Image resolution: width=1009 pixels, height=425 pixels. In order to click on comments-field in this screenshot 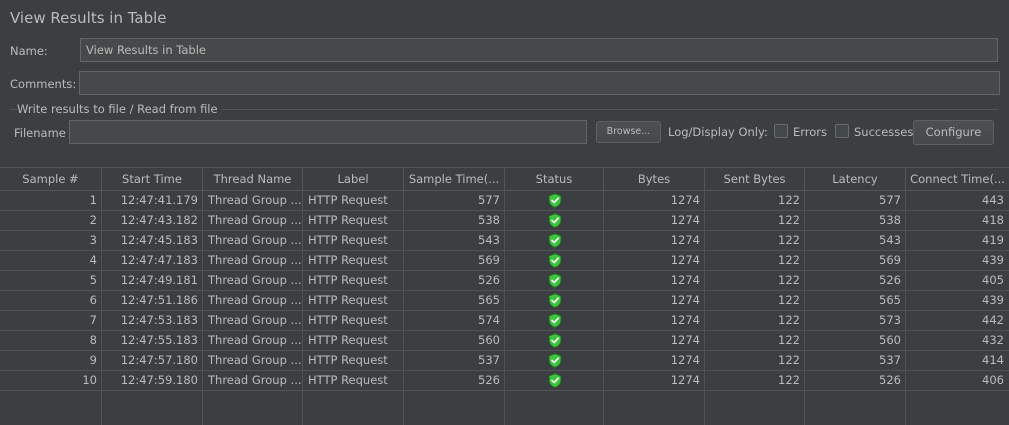, I will do `click(539, 83)`.